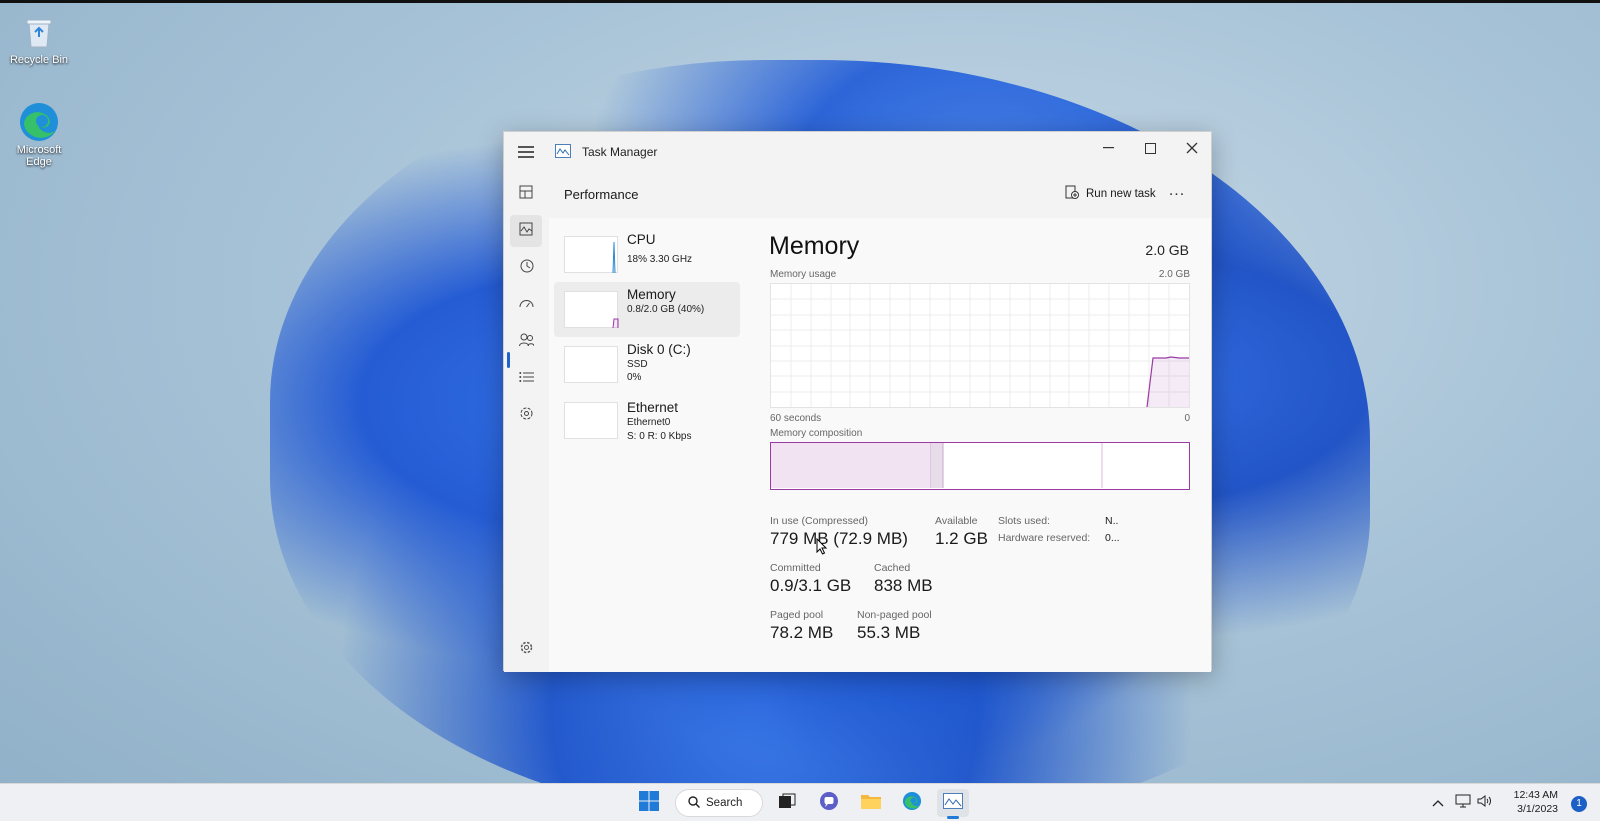  I want to click on chevron-up-icon, so click(1438, 803).